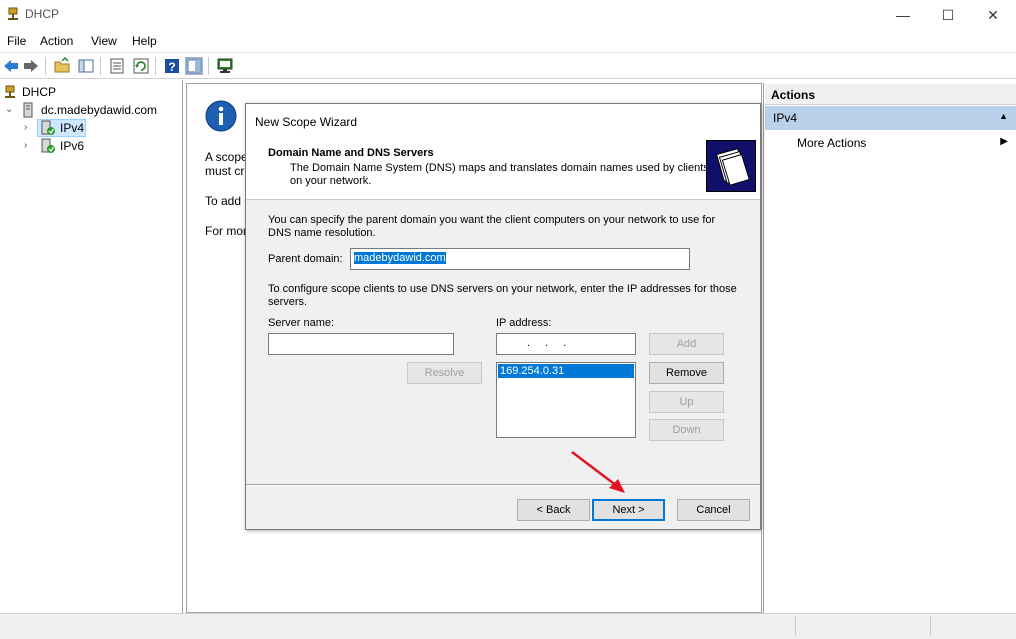 Image resolution: width=1016 pixels, height=639 pixels. Describe the element at coordinates (508, 626) in the screenshot. I see `status-bar` at that location.